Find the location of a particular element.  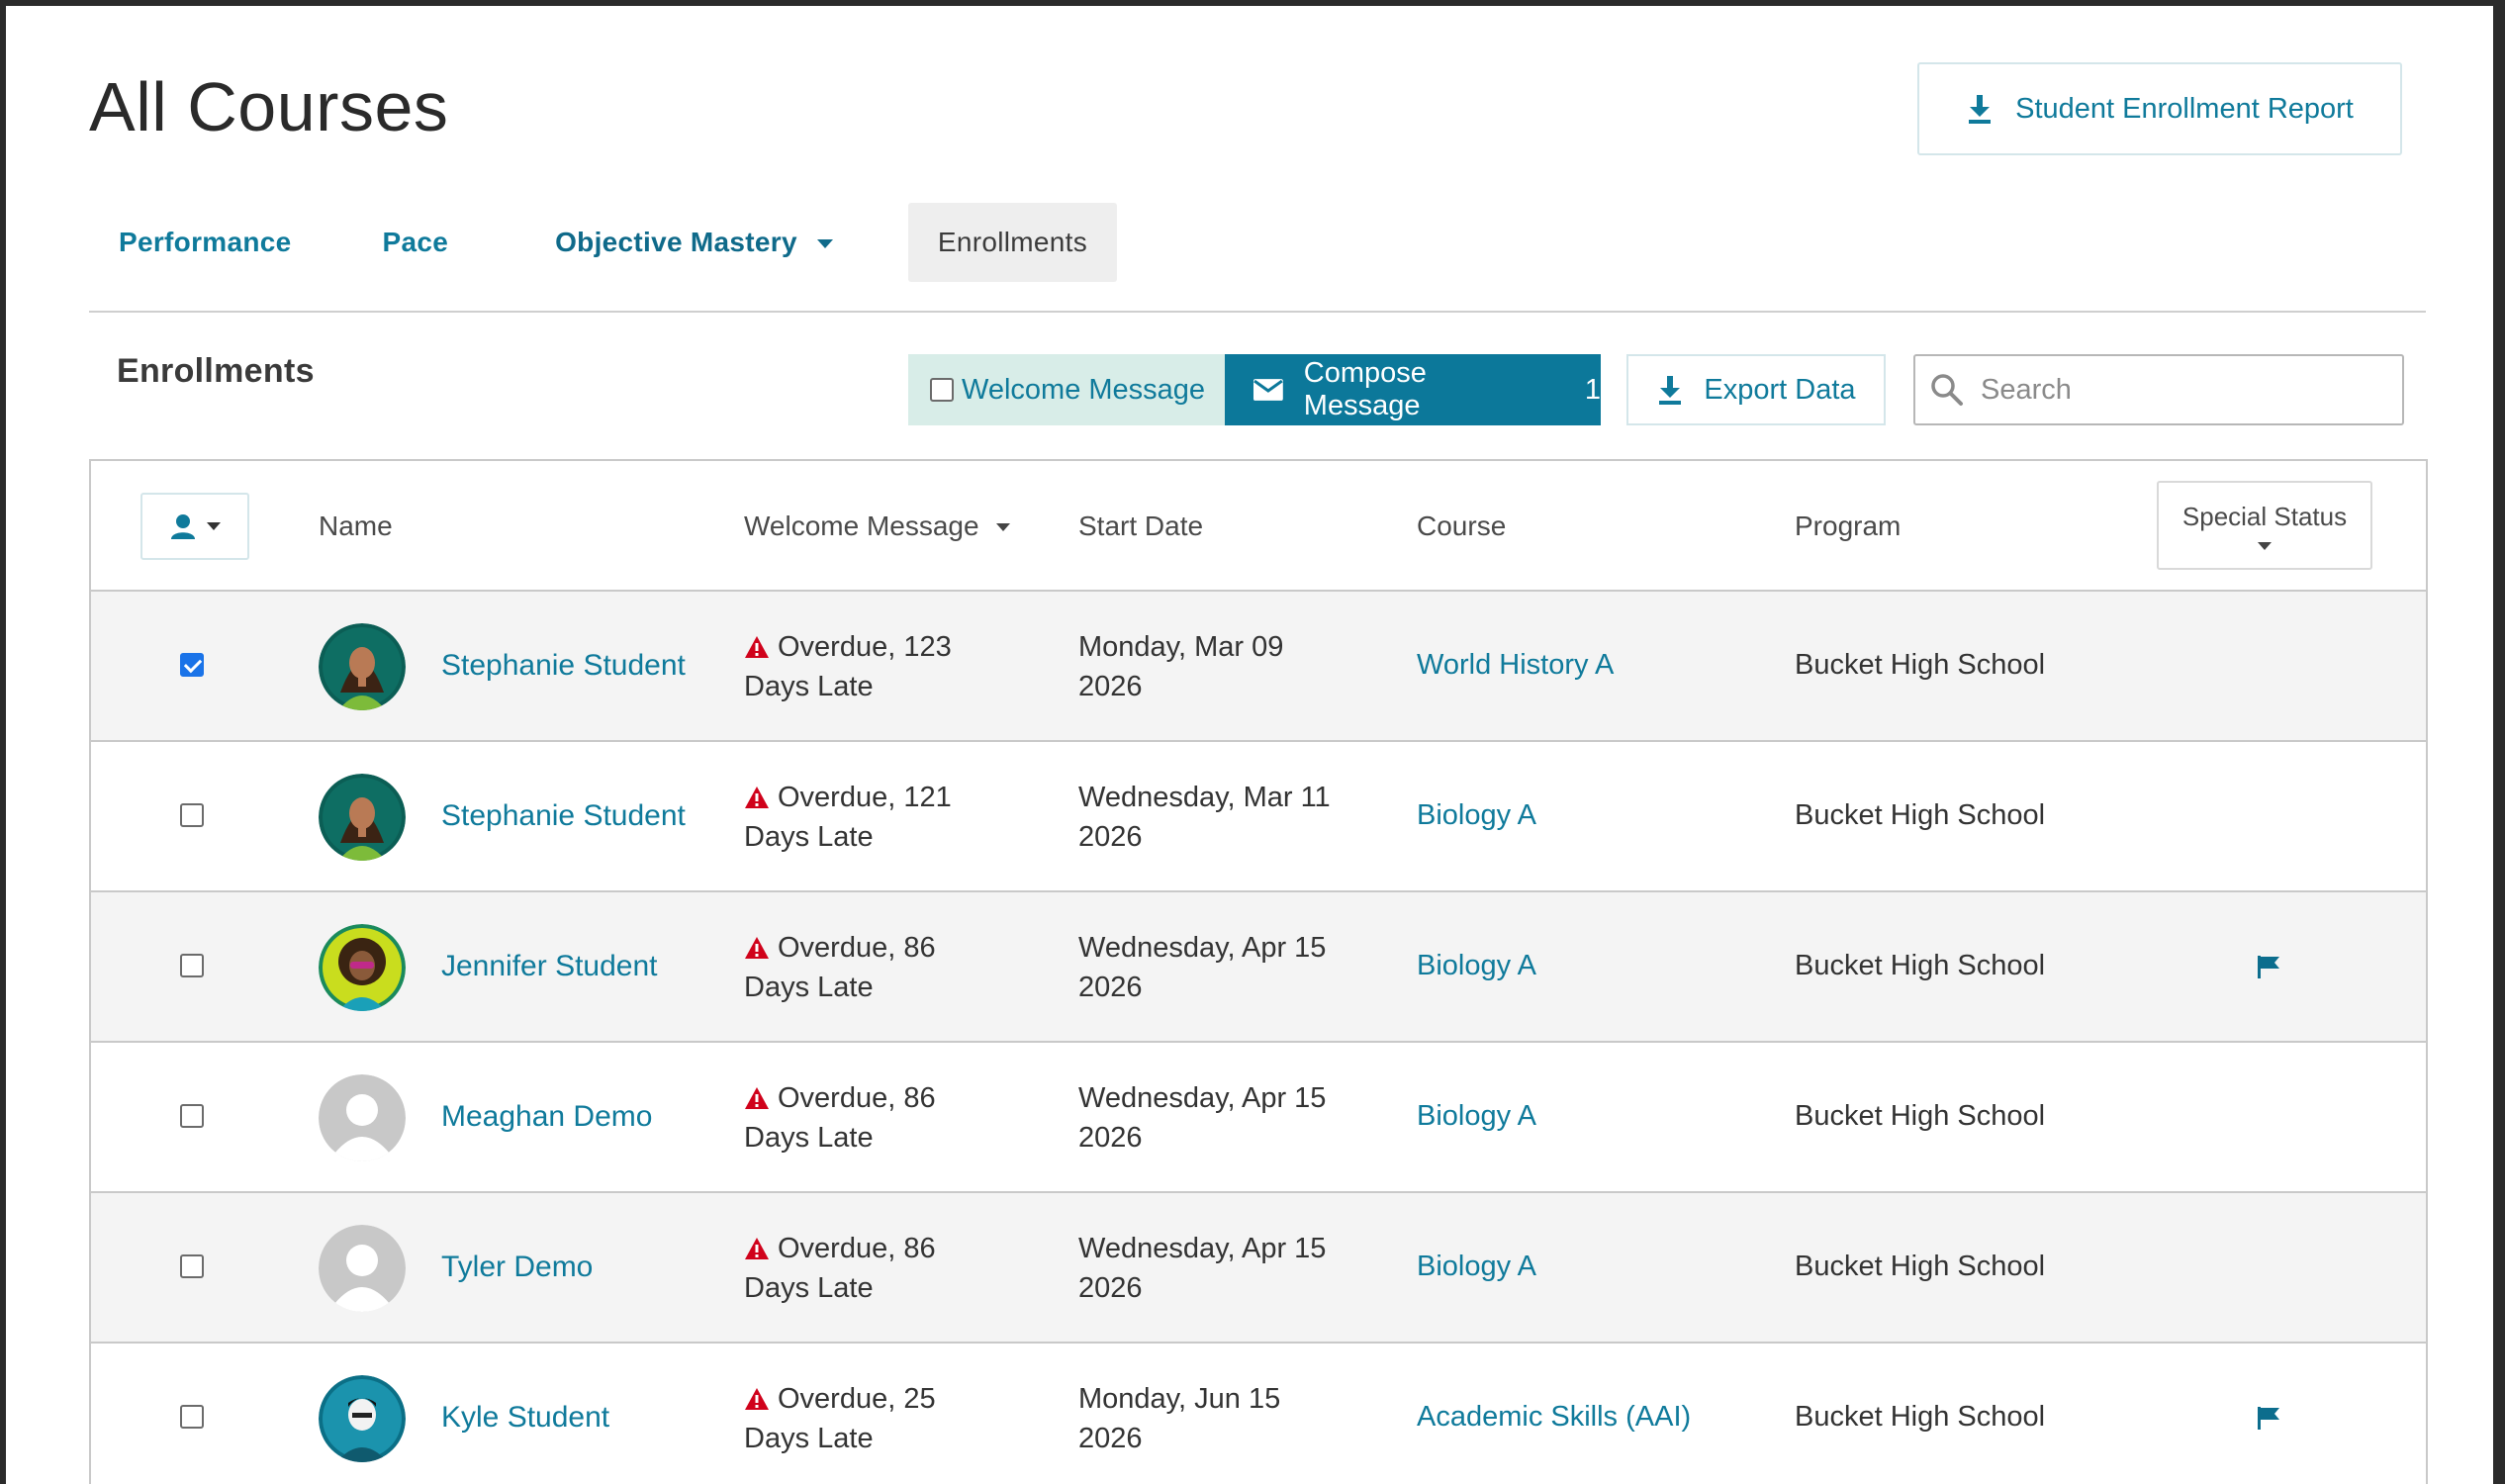

report-button-label: Student Enrollment Report is located at coordinates (2184, 108).